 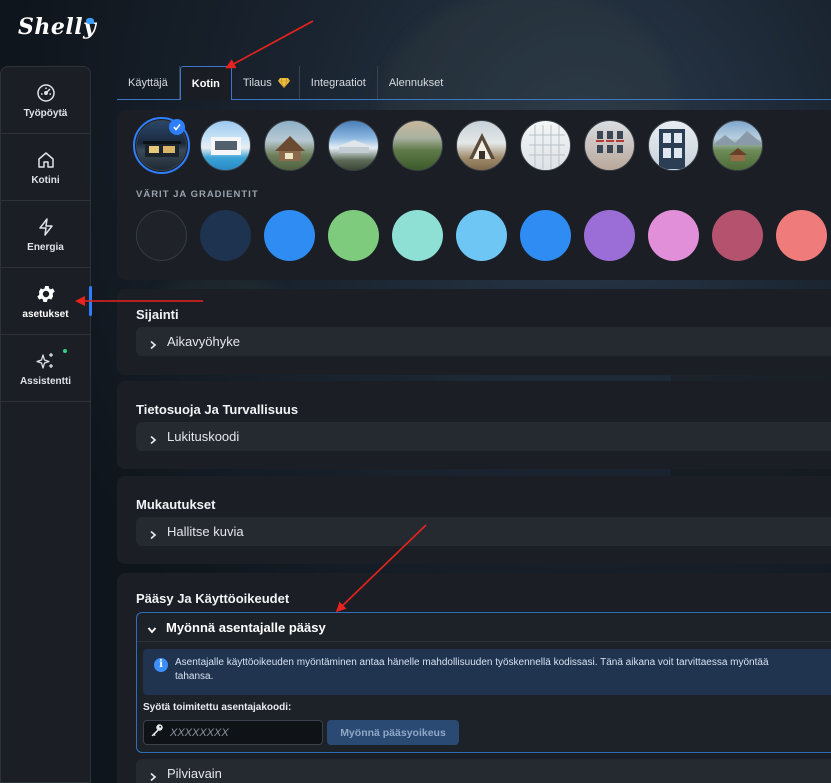 What do you see at coordinates (246, 627) in the screenshot?
I see `installer-access-label: Myönnä asentajalle pääsy` at bounding box center [246, 627].